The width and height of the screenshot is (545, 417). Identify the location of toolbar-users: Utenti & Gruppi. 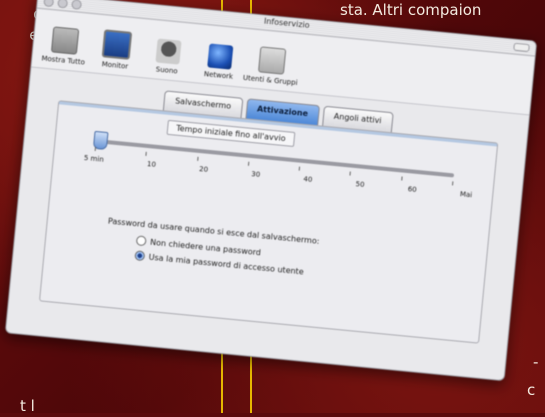
(270, 69).